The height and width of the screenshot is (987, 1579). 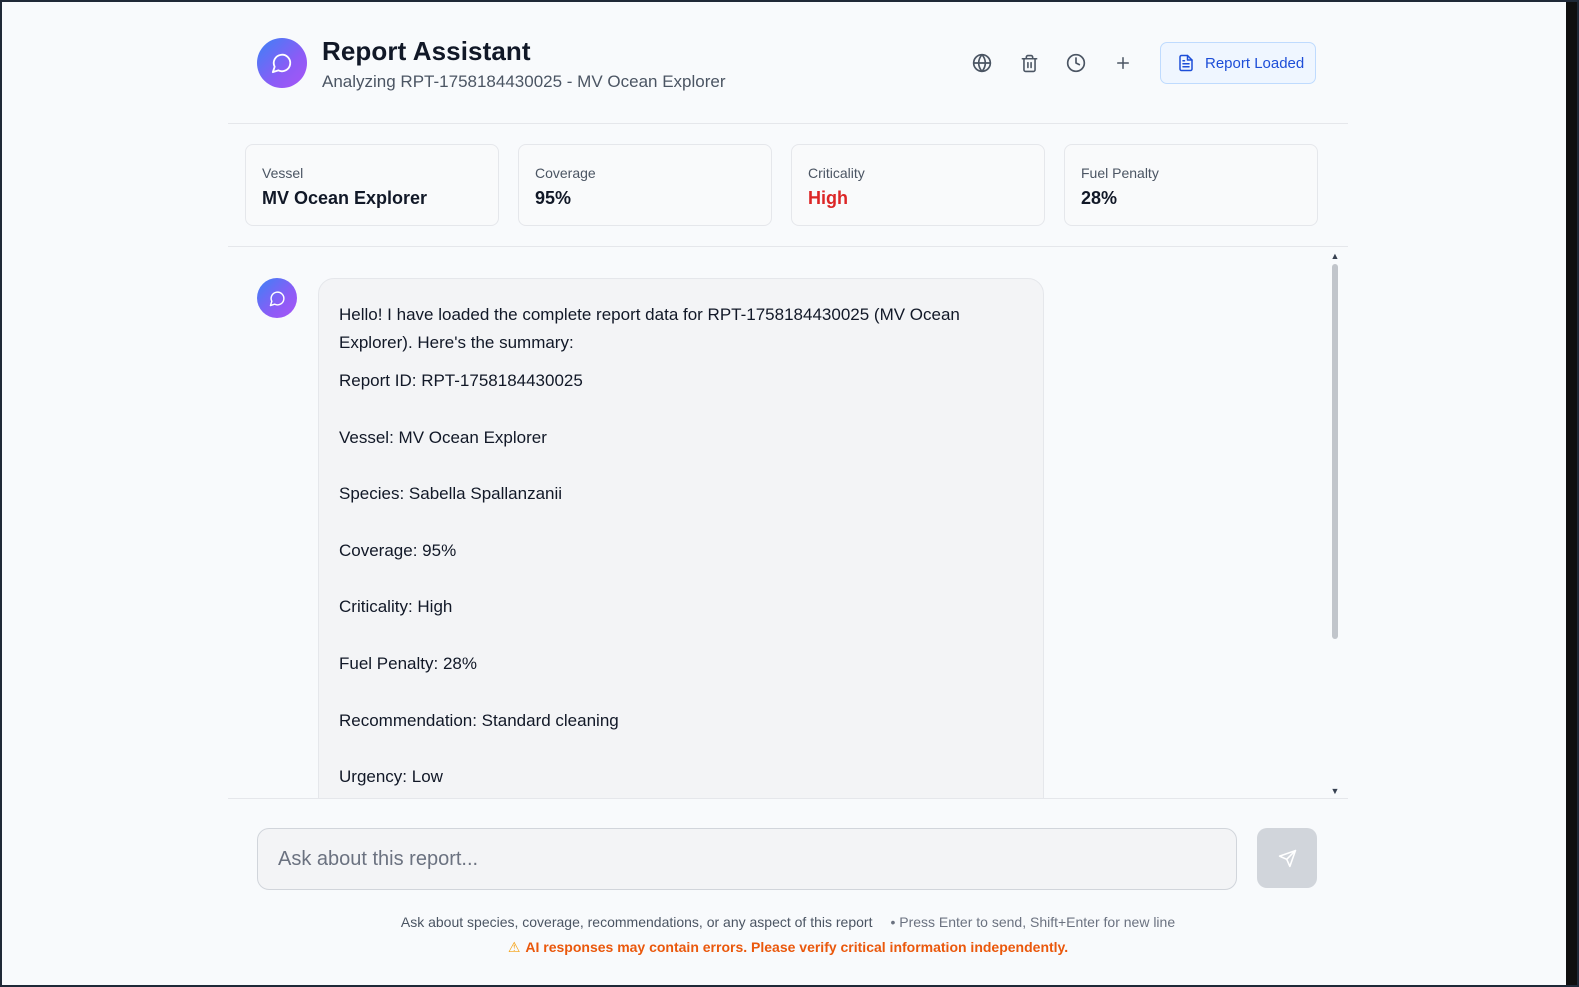 What do you see at coordinates (408, 663) in the screenshot?
I see `message-line: Fuel Penalty: 28%` at bounding box center [408, 663].